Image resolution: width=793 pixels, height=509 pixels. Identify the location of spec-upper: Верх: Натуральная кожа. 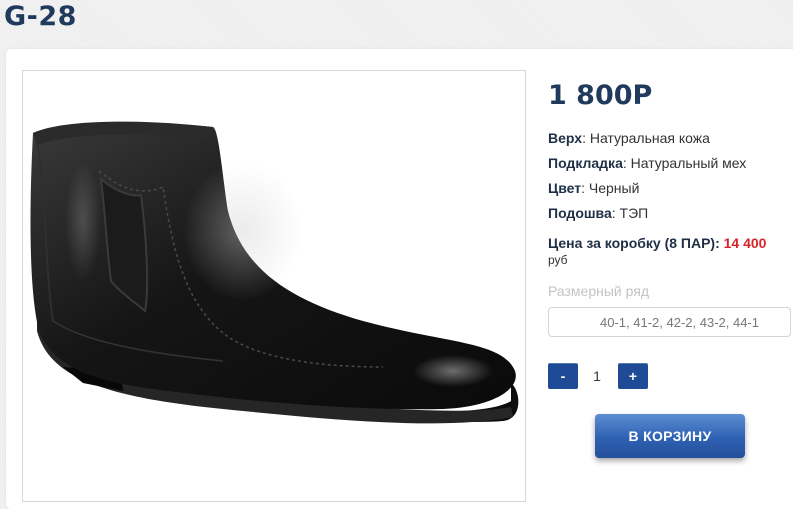
(629, 138).